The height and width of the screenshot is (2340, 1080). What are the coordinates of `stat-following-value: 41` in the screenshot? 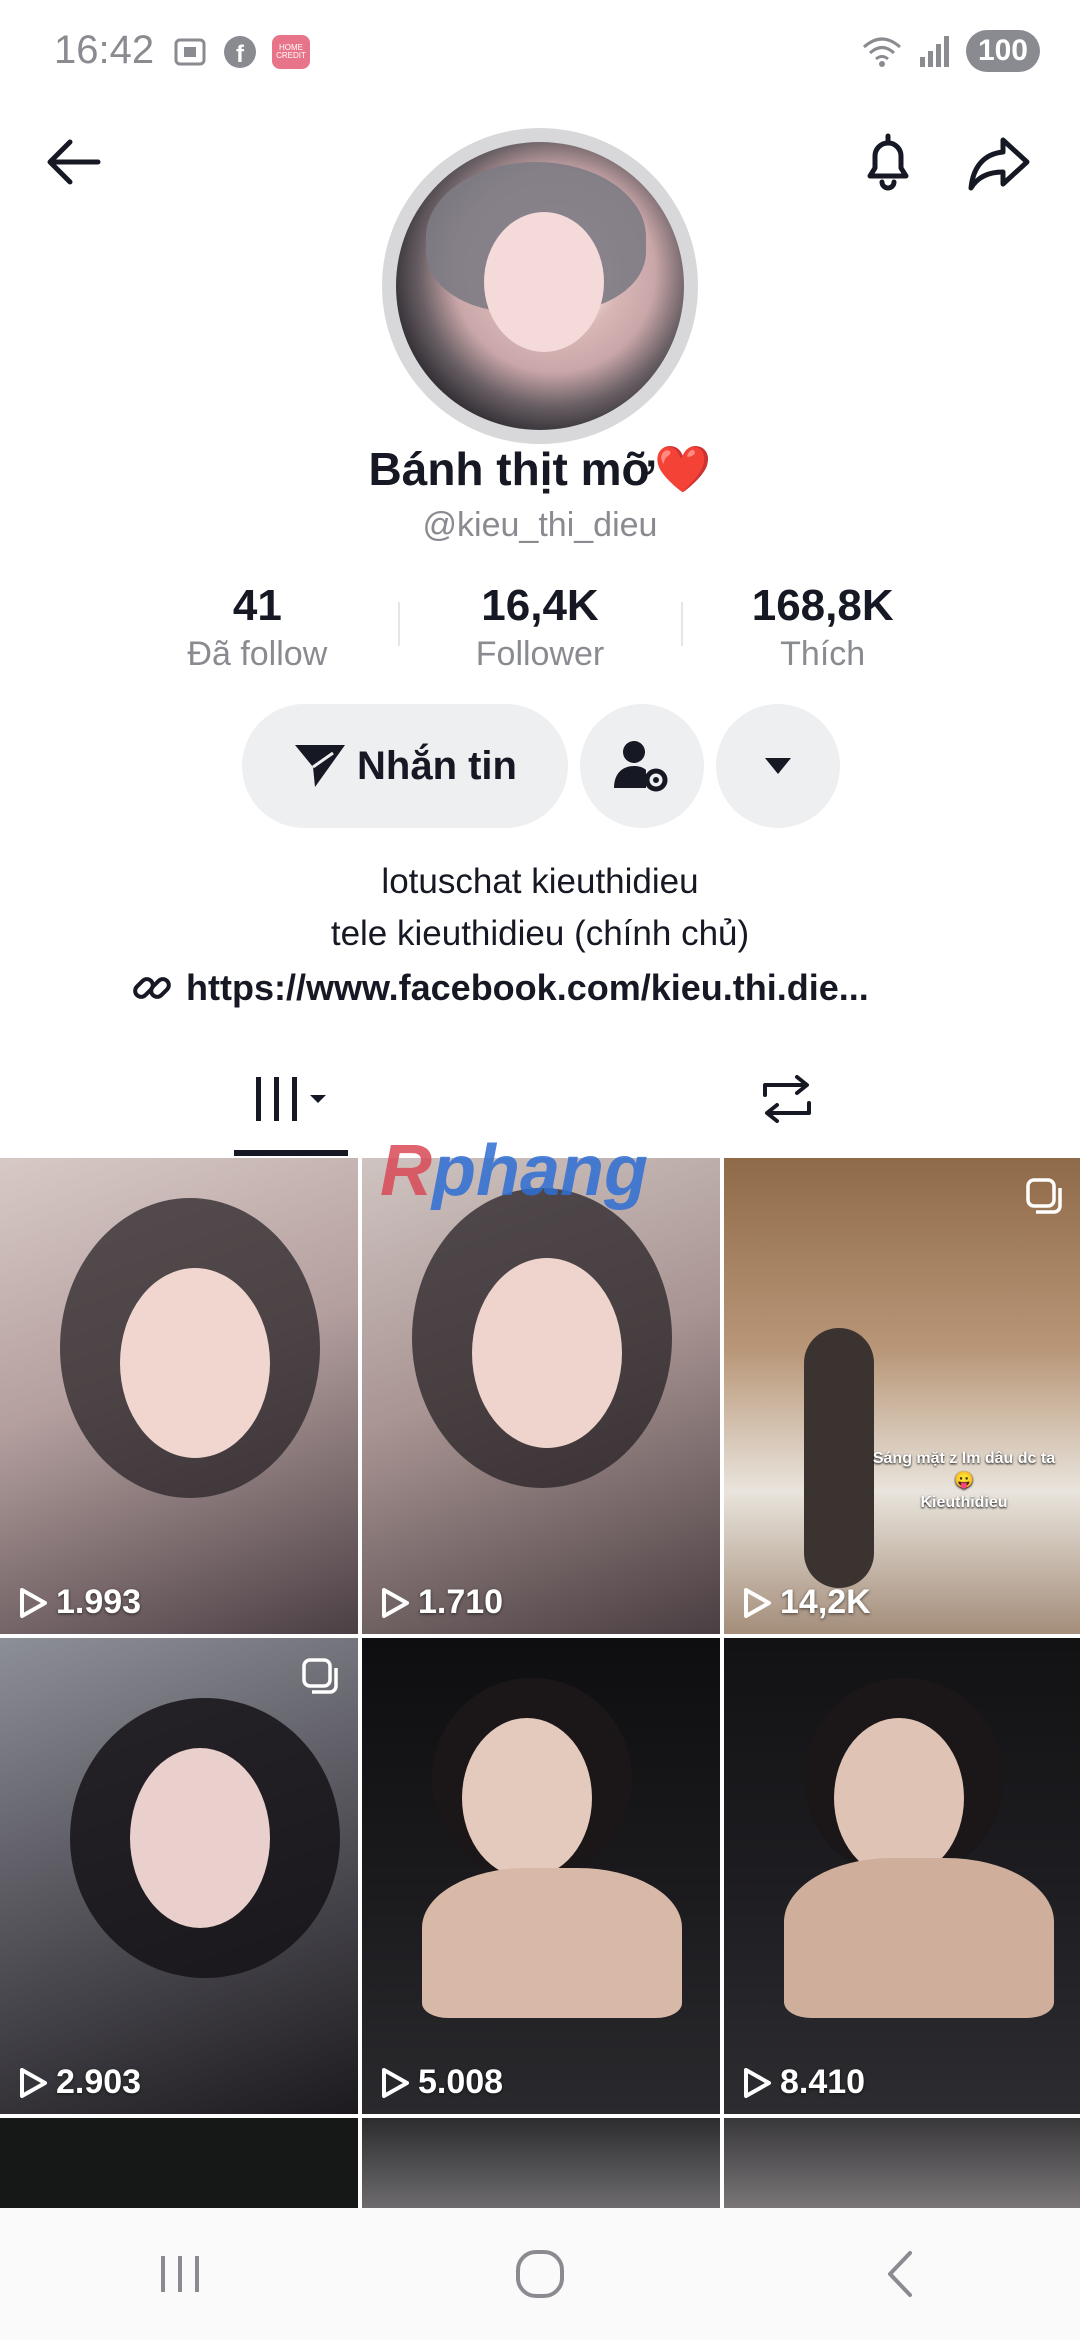 It's located at (257, 605).